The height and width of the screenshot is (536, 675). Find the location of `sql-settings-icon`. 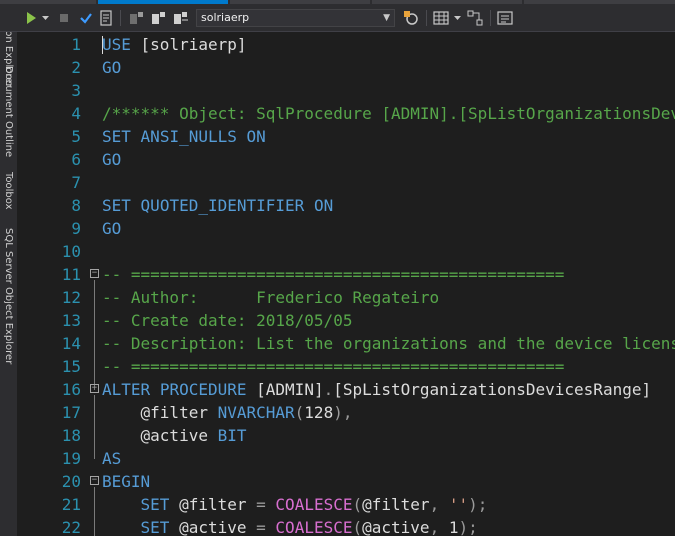

sql-settings-icon is located at coordinates (411, 18).